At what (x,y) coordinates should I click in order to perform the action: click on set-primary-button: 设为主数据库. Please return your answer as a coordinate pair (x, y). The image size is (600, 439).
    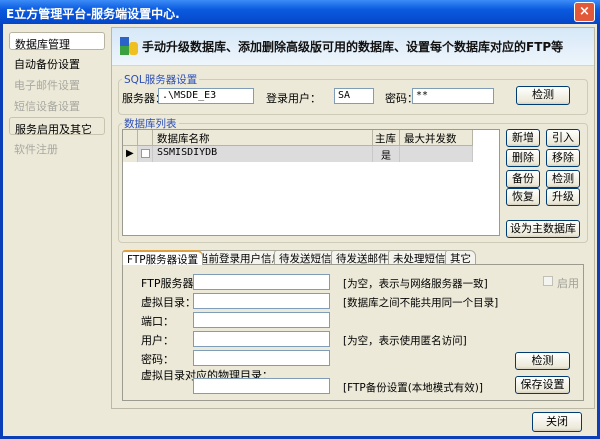
    Looking at the image, I should click on (543, 229).